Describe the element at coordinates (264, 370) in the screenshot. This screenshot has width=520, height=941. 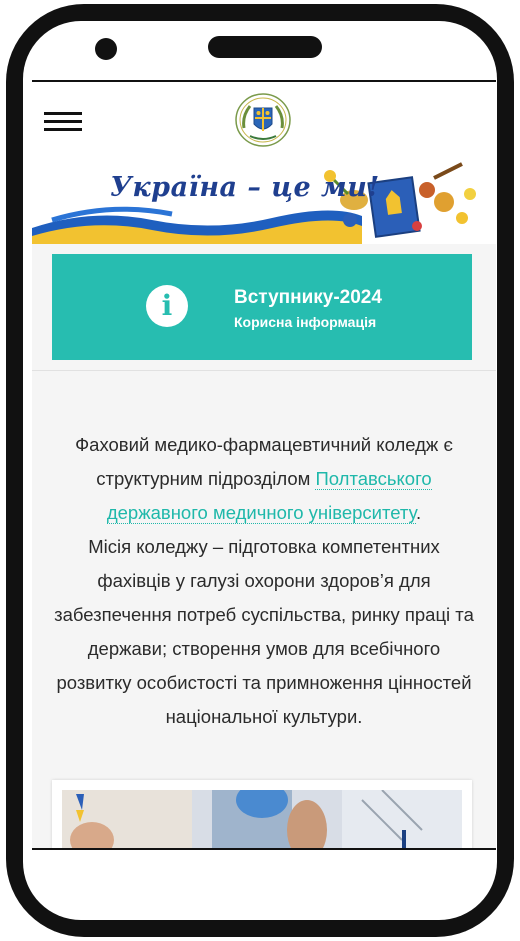
I see `section-divider` at that location.